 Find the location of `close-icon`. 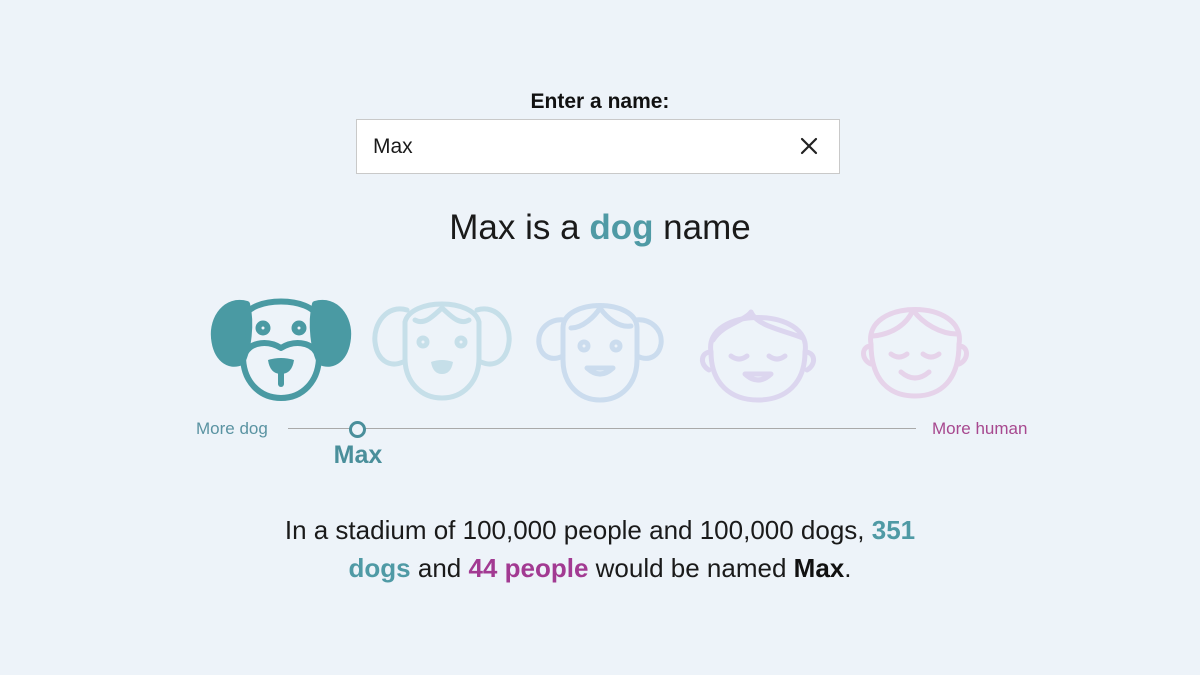

close-icon is located at coordinates (809, 146).